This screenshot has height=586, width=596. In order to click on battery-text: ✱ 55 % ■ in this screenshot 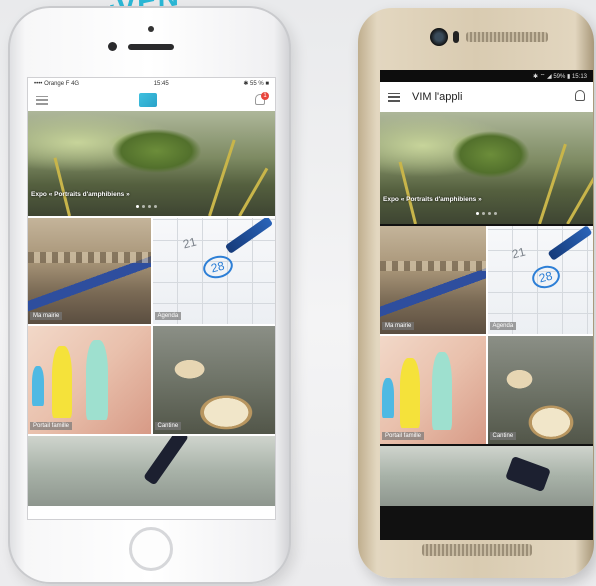, I will do `click(256, 84)`.